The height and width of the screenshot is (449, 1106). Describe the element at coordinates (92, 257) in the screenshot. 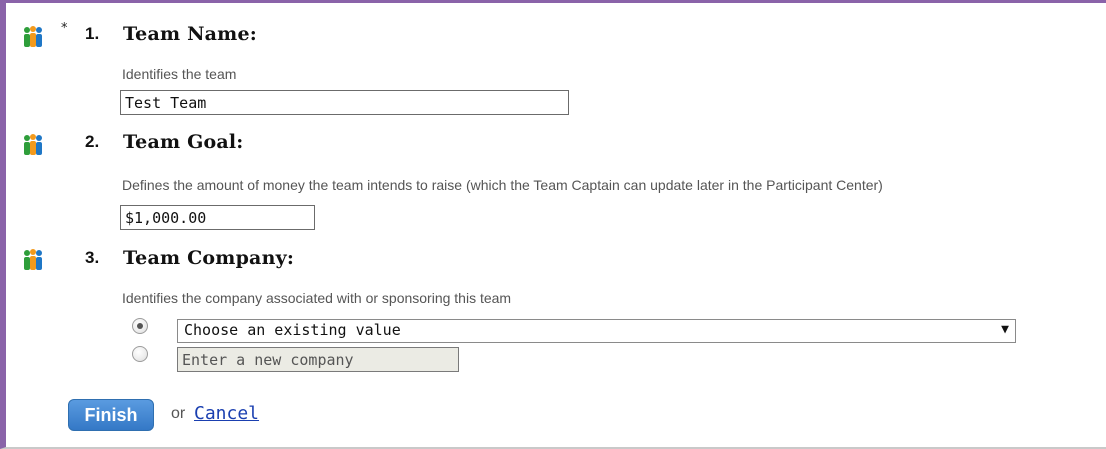

I see `field-number-3: 3.` at that location.